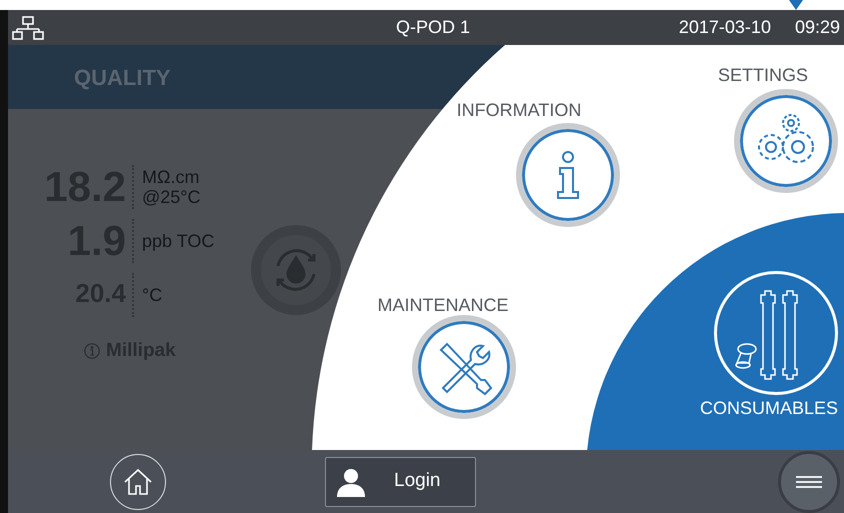  Describe the element at coordinates (809, 482) in the screenshot. I see `menu-icon` at that location.